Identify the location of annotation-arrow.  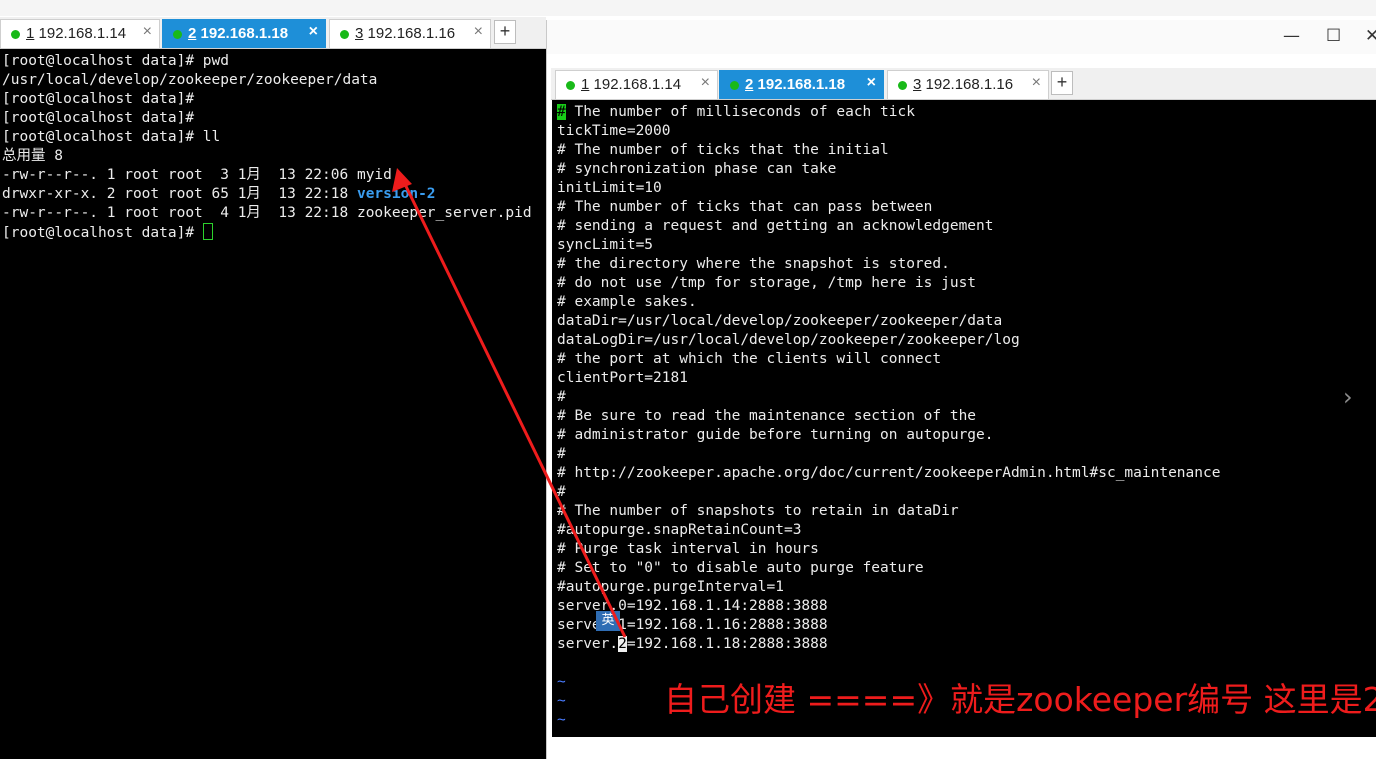
(509, 403).